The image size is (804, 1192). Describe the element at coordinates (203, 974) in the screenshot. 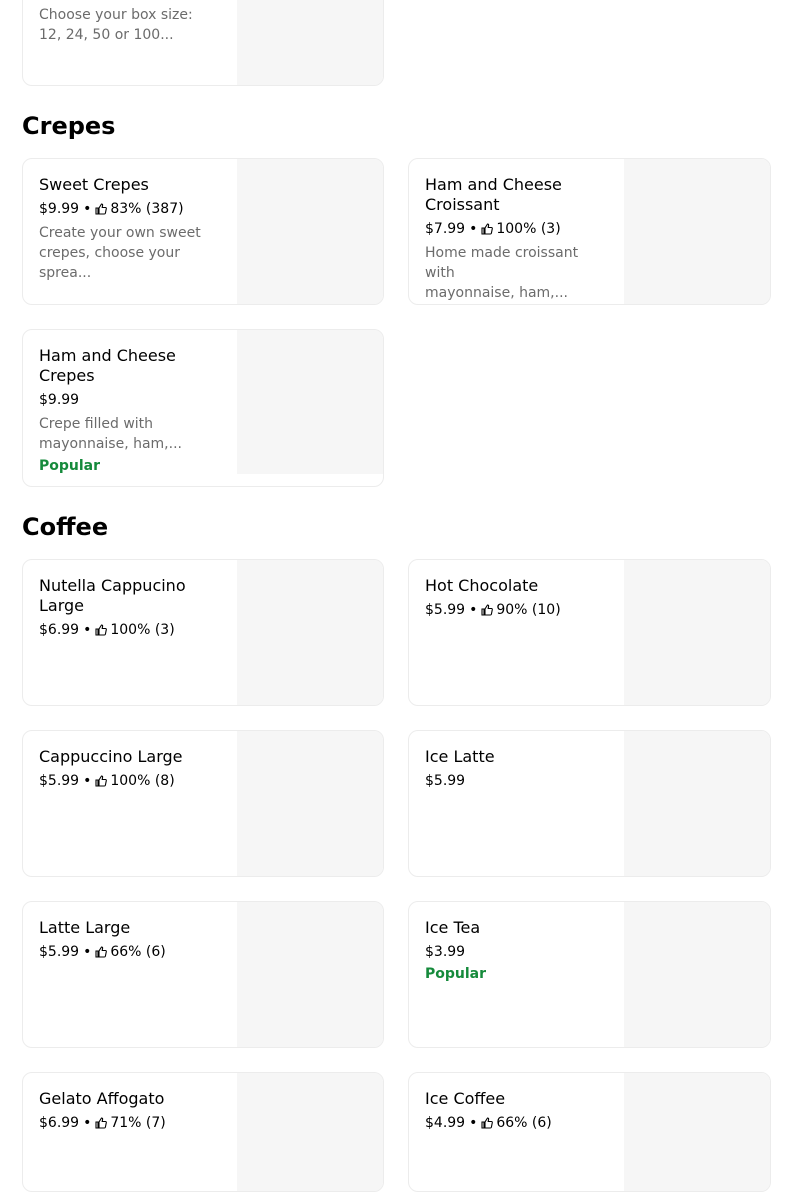

I see `menu-item-card: Latte Large $5.99 • 66% (6)` at that location.